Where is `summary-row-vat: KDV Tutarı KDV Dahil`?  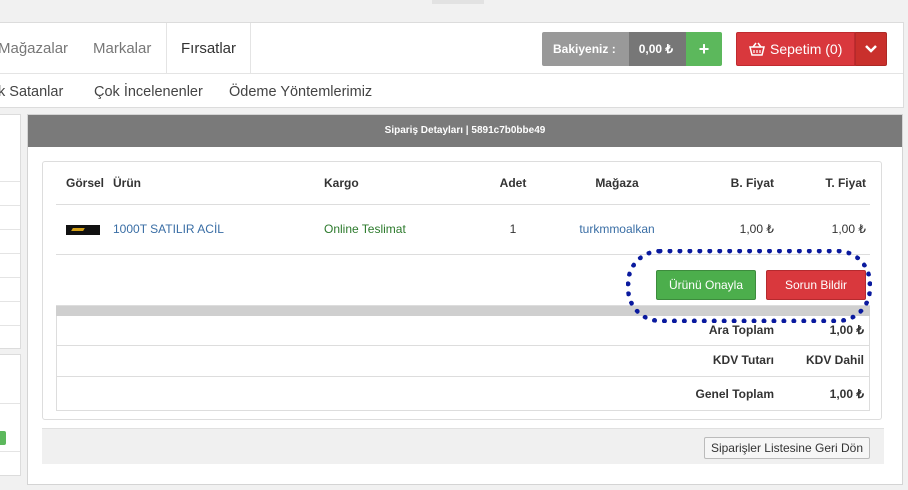
summary-row-vat: KDV Tutarı KDV Dahil is located at coordinates (463, 360).